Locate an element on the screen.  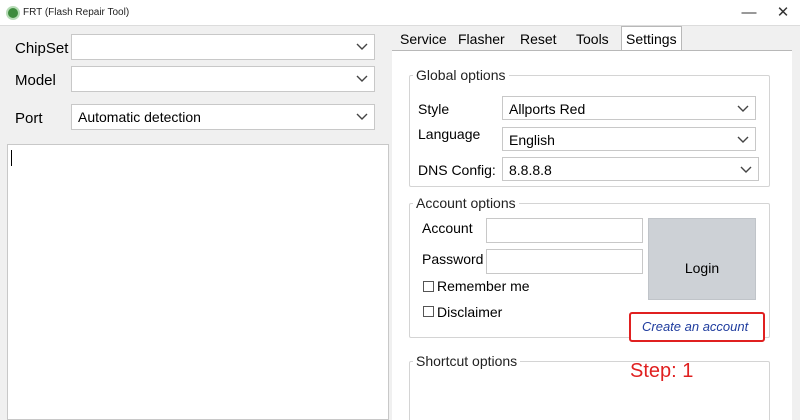
shortcut-options-legend: Shortcut options is located at coordinates (467, 361).